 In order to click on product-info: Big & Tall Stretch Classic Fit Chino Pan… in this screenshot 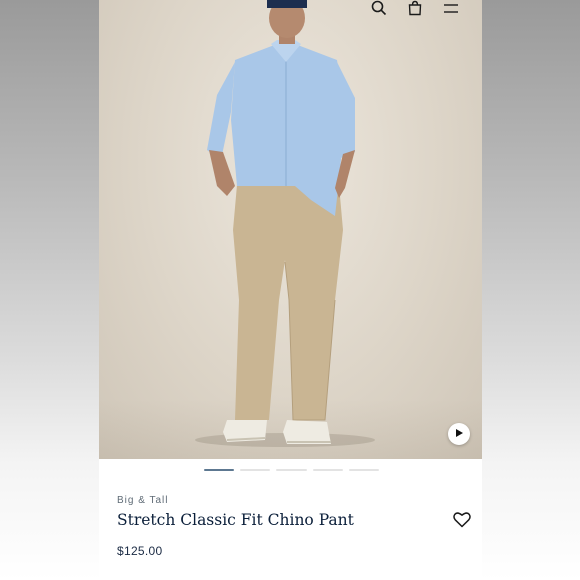, I will do `click(294, 526)`.